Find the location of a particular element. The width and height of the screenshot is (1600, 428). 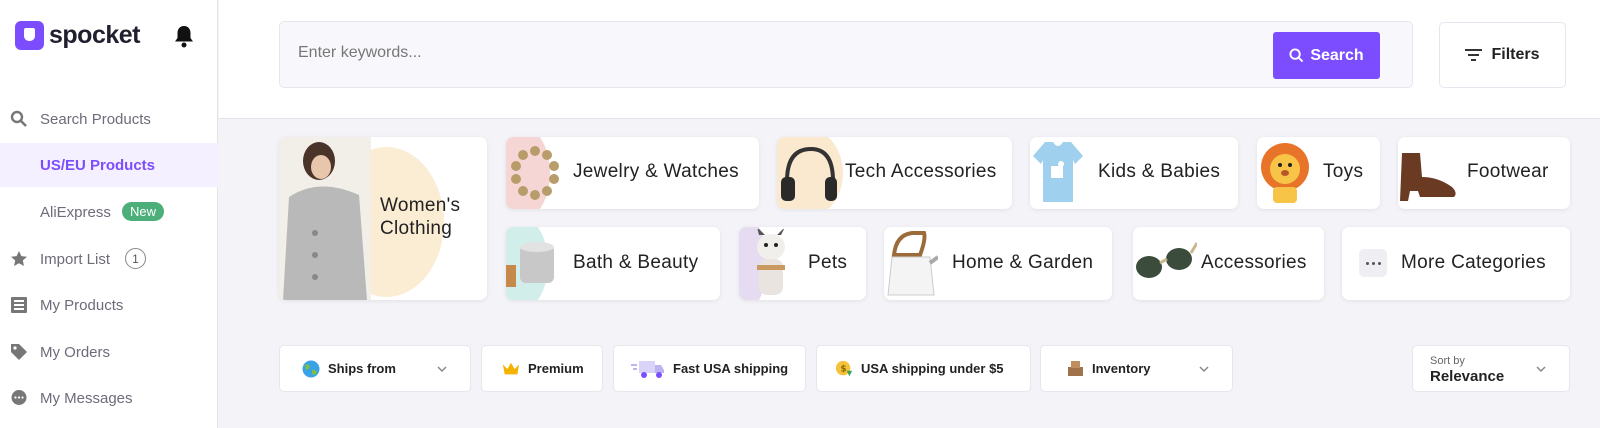

sidebar-item-label: My Products is located at coordinates (82, 305).